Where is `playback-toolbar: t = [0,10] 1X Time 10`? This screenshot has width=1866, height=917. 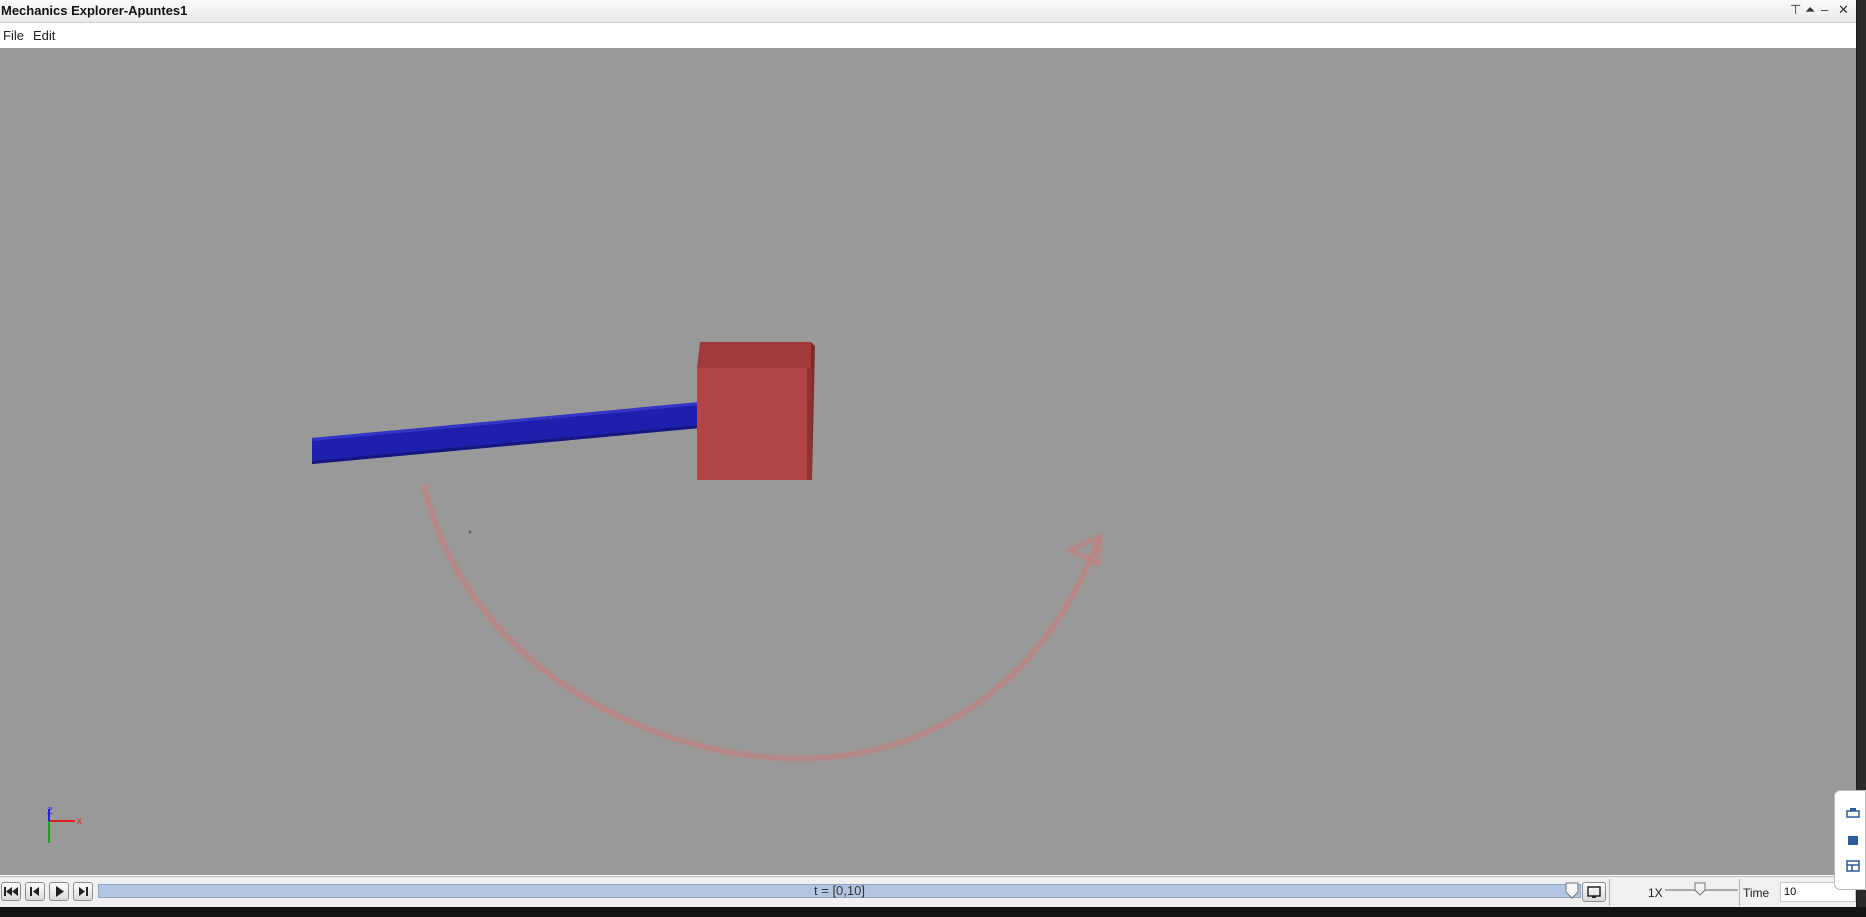
playback-toolbar: t = [0,10] 1X Time 10 is located at coordinates (928, 891).